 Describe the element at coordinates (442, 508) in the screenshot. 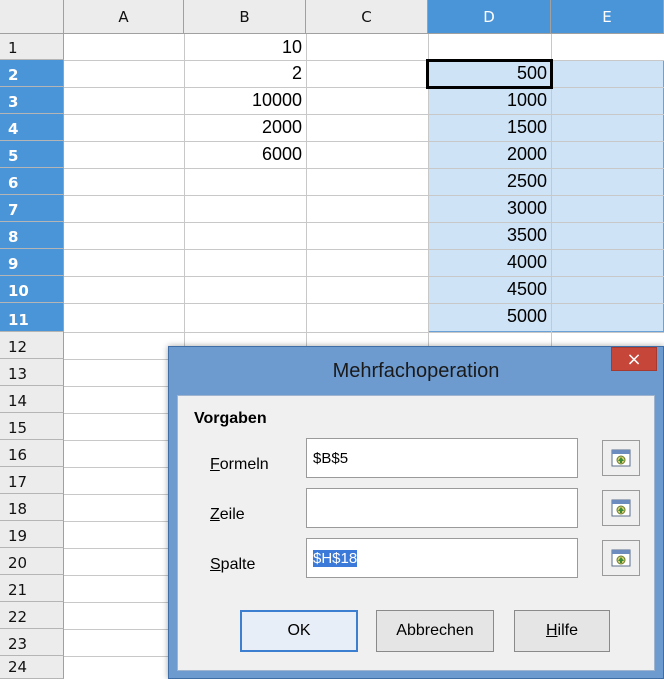

I see `zeile-input` at that location.